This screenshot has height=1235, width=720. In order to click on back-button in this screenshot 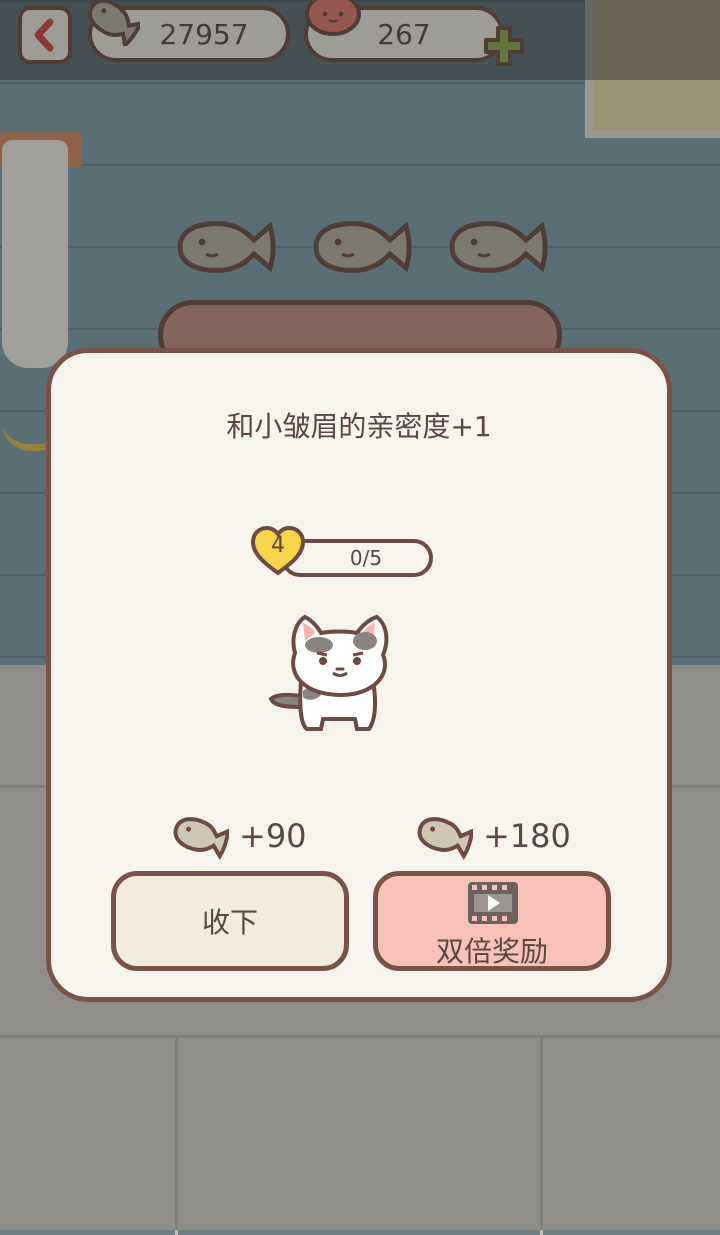, I will do `click(45, 35)`.